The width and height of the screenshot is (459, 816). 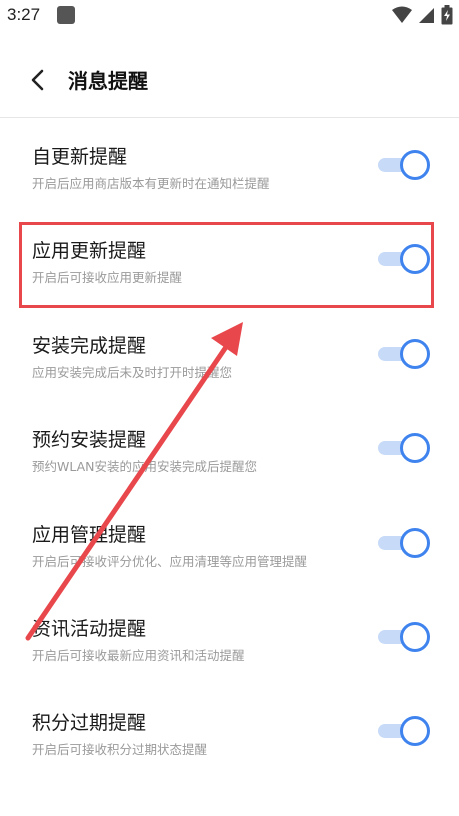 What do you see at coordinates (229, 731) in the screenshot?
I see `setting-row-points-expiry: 积分过期提醒 开启后可接收积分过期状态提醒` at bounding box center [229, 731].